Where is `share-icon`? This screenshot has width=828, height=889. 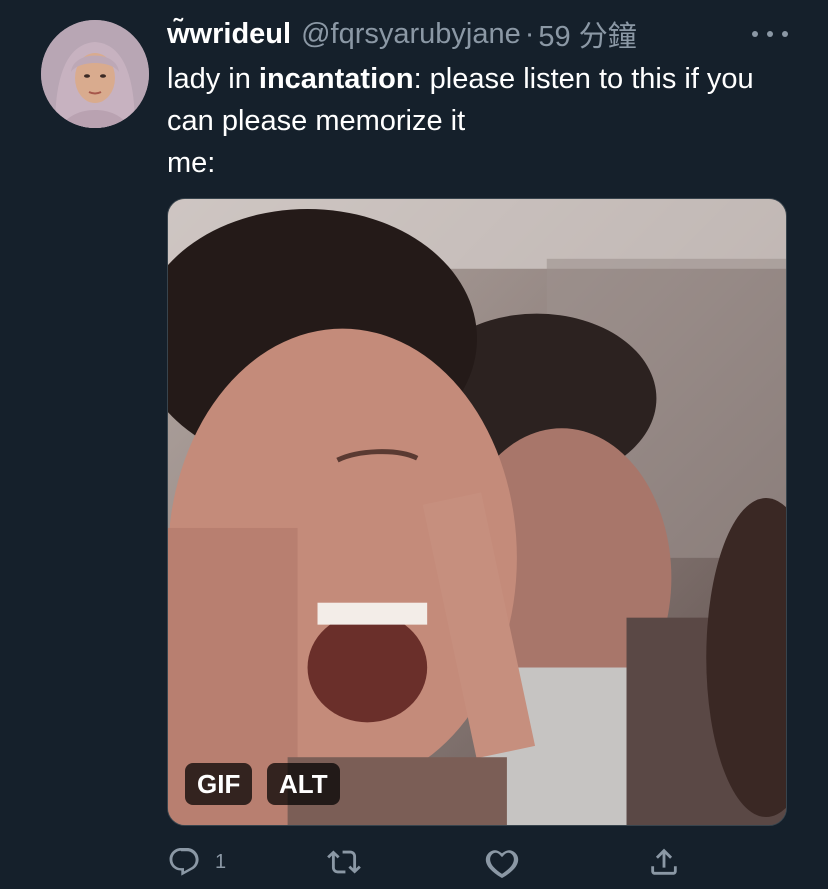
share-icon is located at coordinates (664, 861).